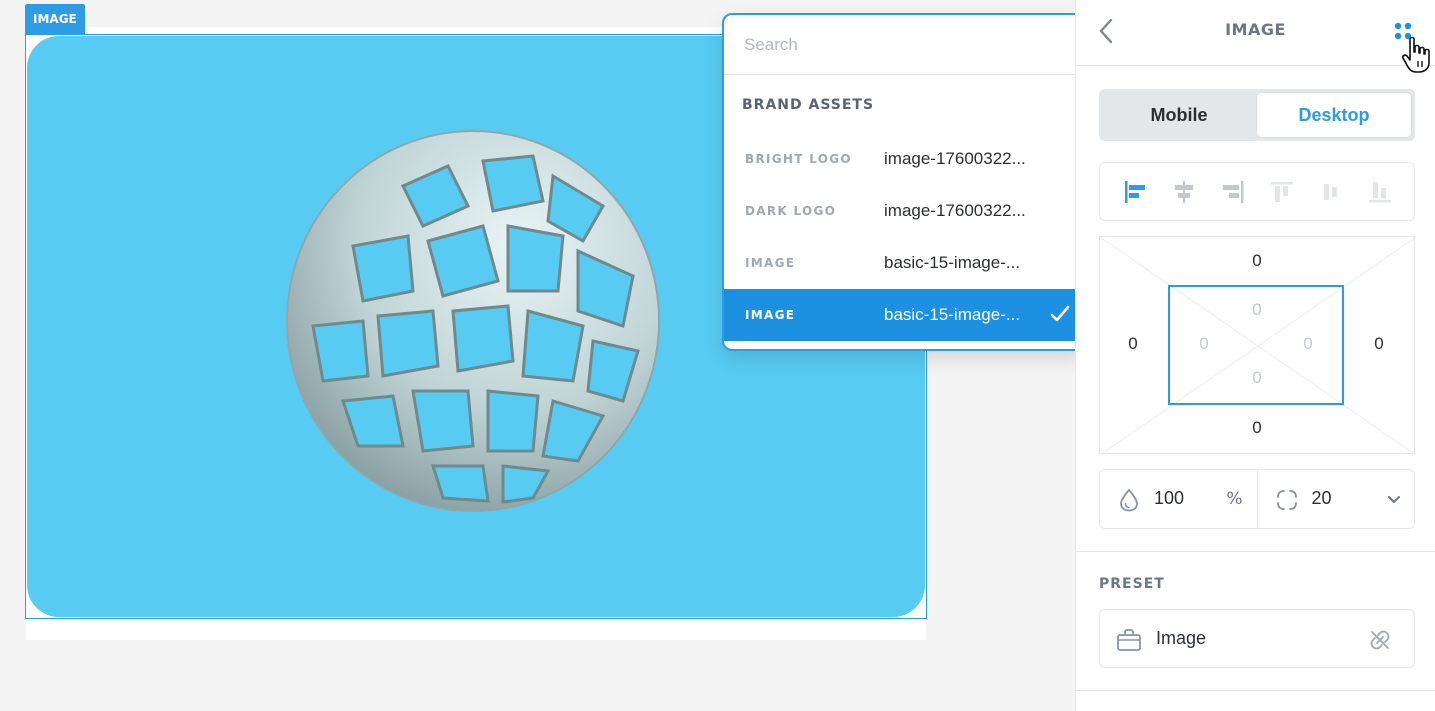  What do you see at coordinates (1133, 344) in the screenshot?
I see `margin-left-value: 0` at bounding box center [1133, 344].